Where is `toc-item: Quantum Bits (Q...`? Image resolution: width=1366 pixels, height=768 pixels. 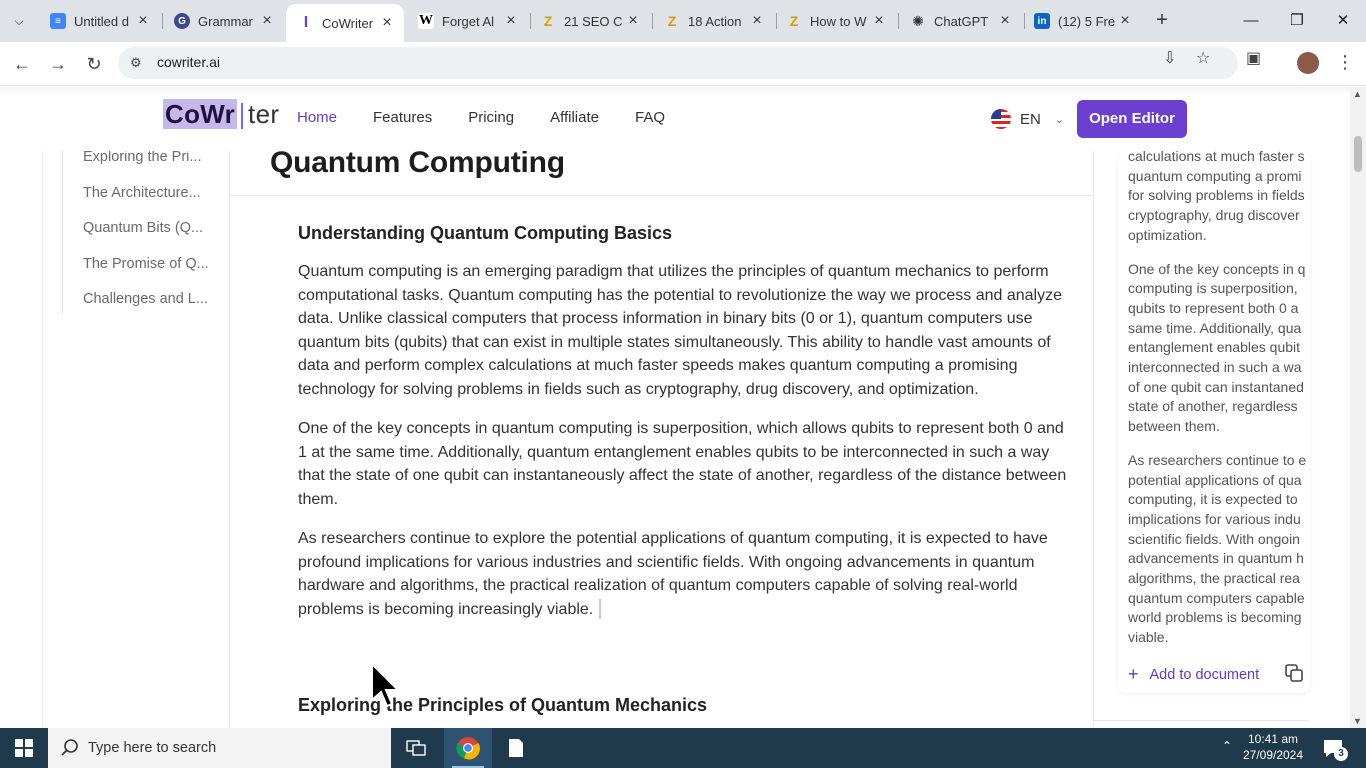
toc-item: Quantum Bits (Q... is located at coordinates (156, 239).